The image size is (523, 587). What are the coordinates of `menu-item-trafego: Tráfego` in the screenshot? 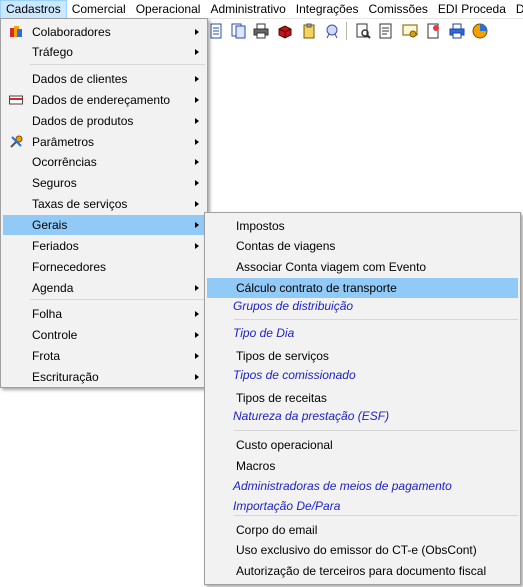 It's located at (104, 52).